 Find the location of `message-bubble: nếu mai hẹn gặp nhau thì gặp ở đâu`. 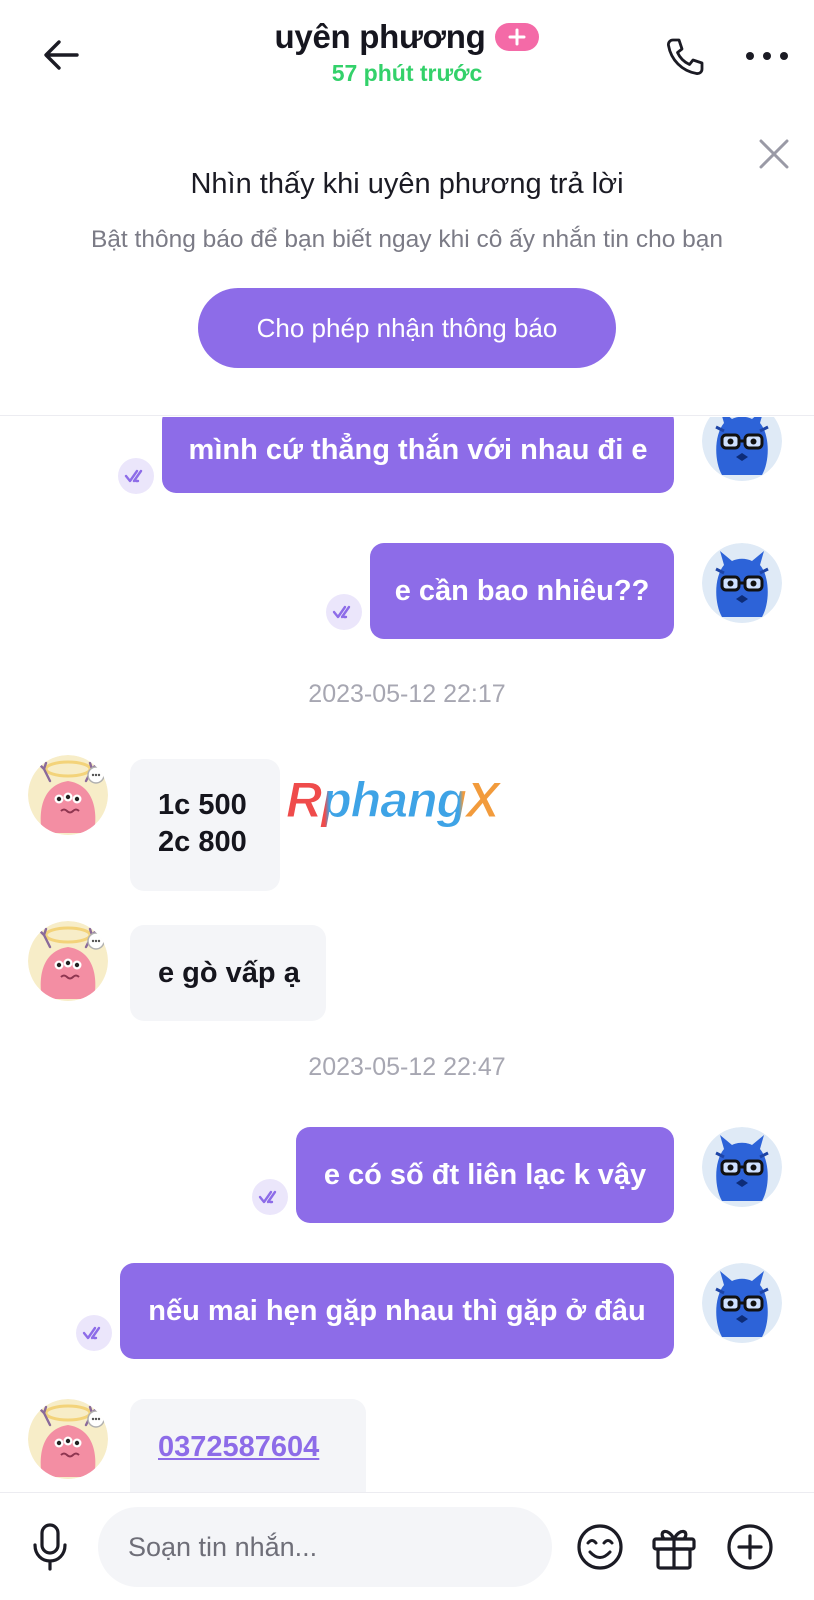

message-bubble: nếu mai hẹn gặp nhau thì gặp ở đâu is located at coordinates (397, 1311).